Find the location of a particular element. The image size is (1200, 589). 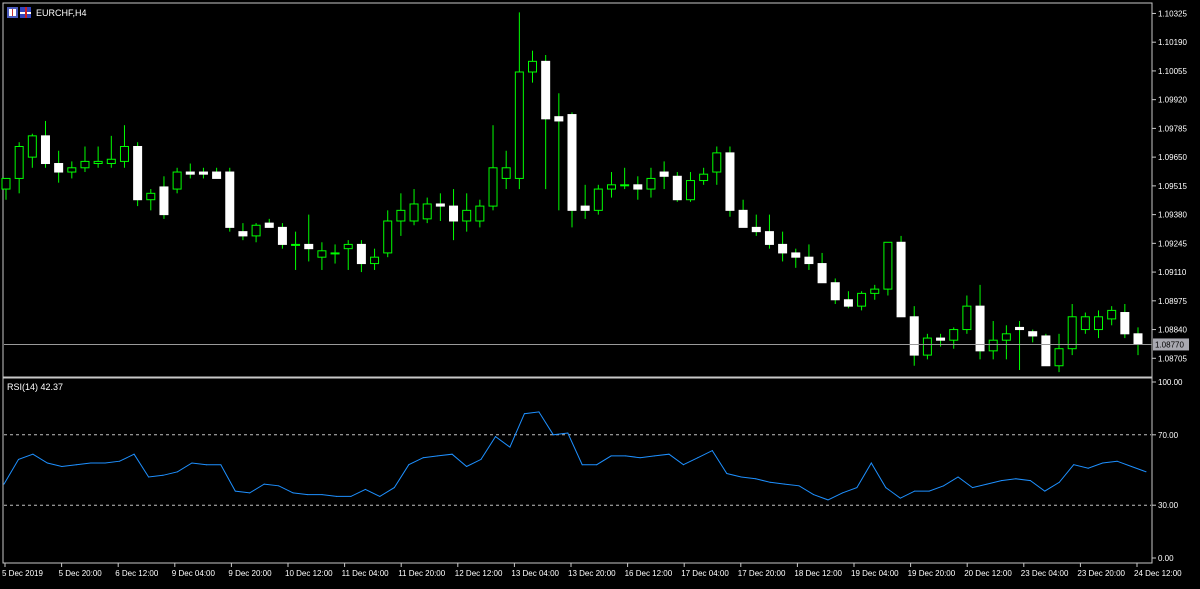

rsi-line is located at coordinates (575, 456).